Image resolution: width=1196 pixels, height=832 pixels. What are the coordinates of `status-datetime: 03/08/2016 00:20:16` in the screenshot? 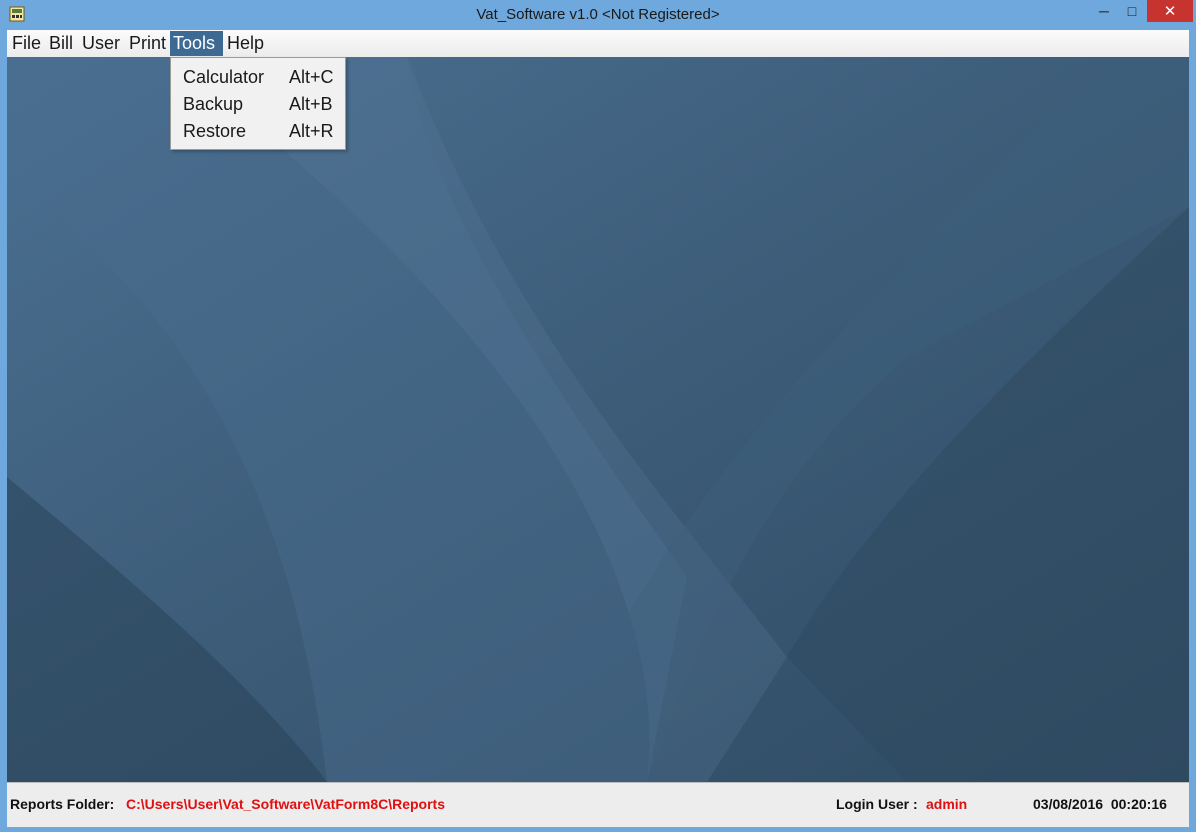 It's located at (1100, 804).